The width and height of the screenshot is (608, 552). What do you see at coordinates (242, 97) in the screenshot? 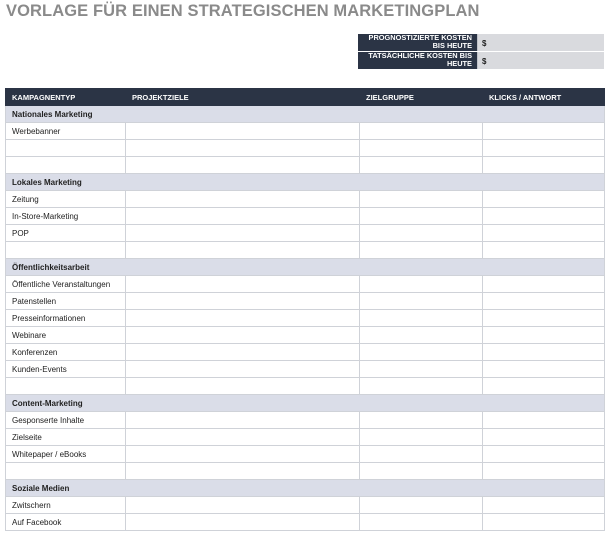
I see `header-project-goals: PROJEKTZIELE` at bounding box center [242, 97].